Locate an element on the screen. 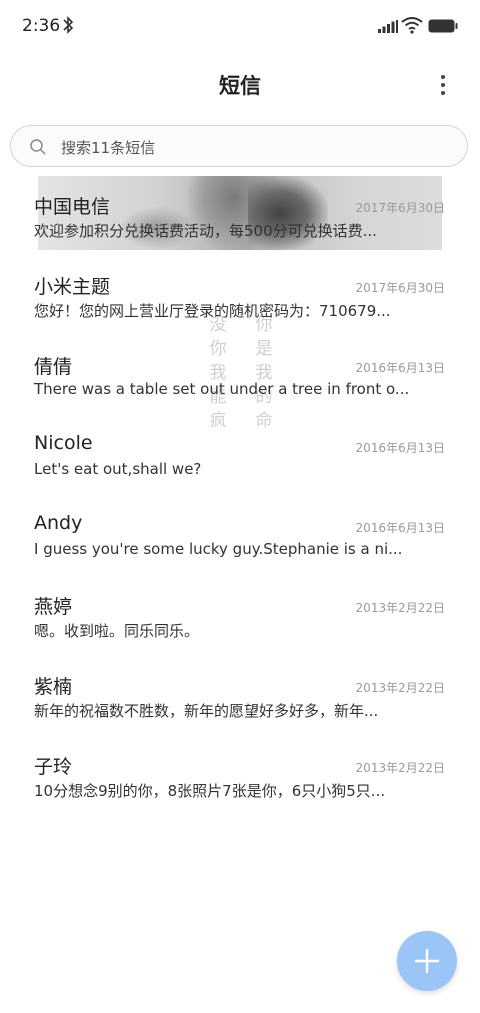 This screenshot has height=1013, width=480. contact-name: 燕婷 is located at coordinates (53, 607).